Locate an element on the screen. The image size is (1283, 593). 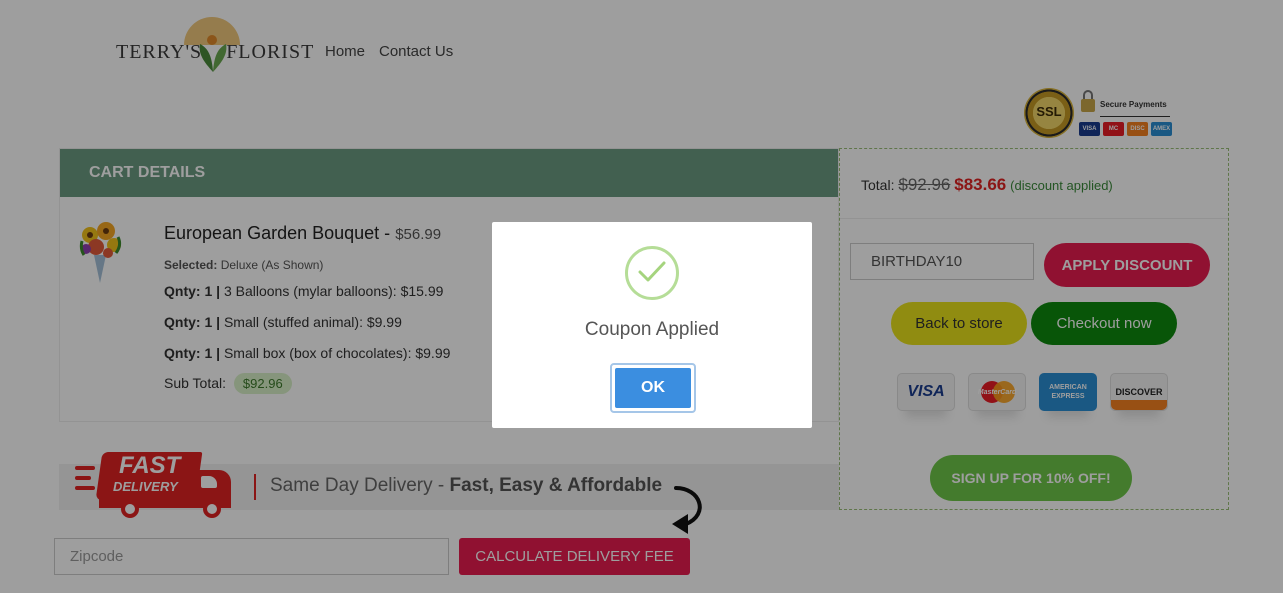
ok-button: OK is located at coordinates (653, 388).